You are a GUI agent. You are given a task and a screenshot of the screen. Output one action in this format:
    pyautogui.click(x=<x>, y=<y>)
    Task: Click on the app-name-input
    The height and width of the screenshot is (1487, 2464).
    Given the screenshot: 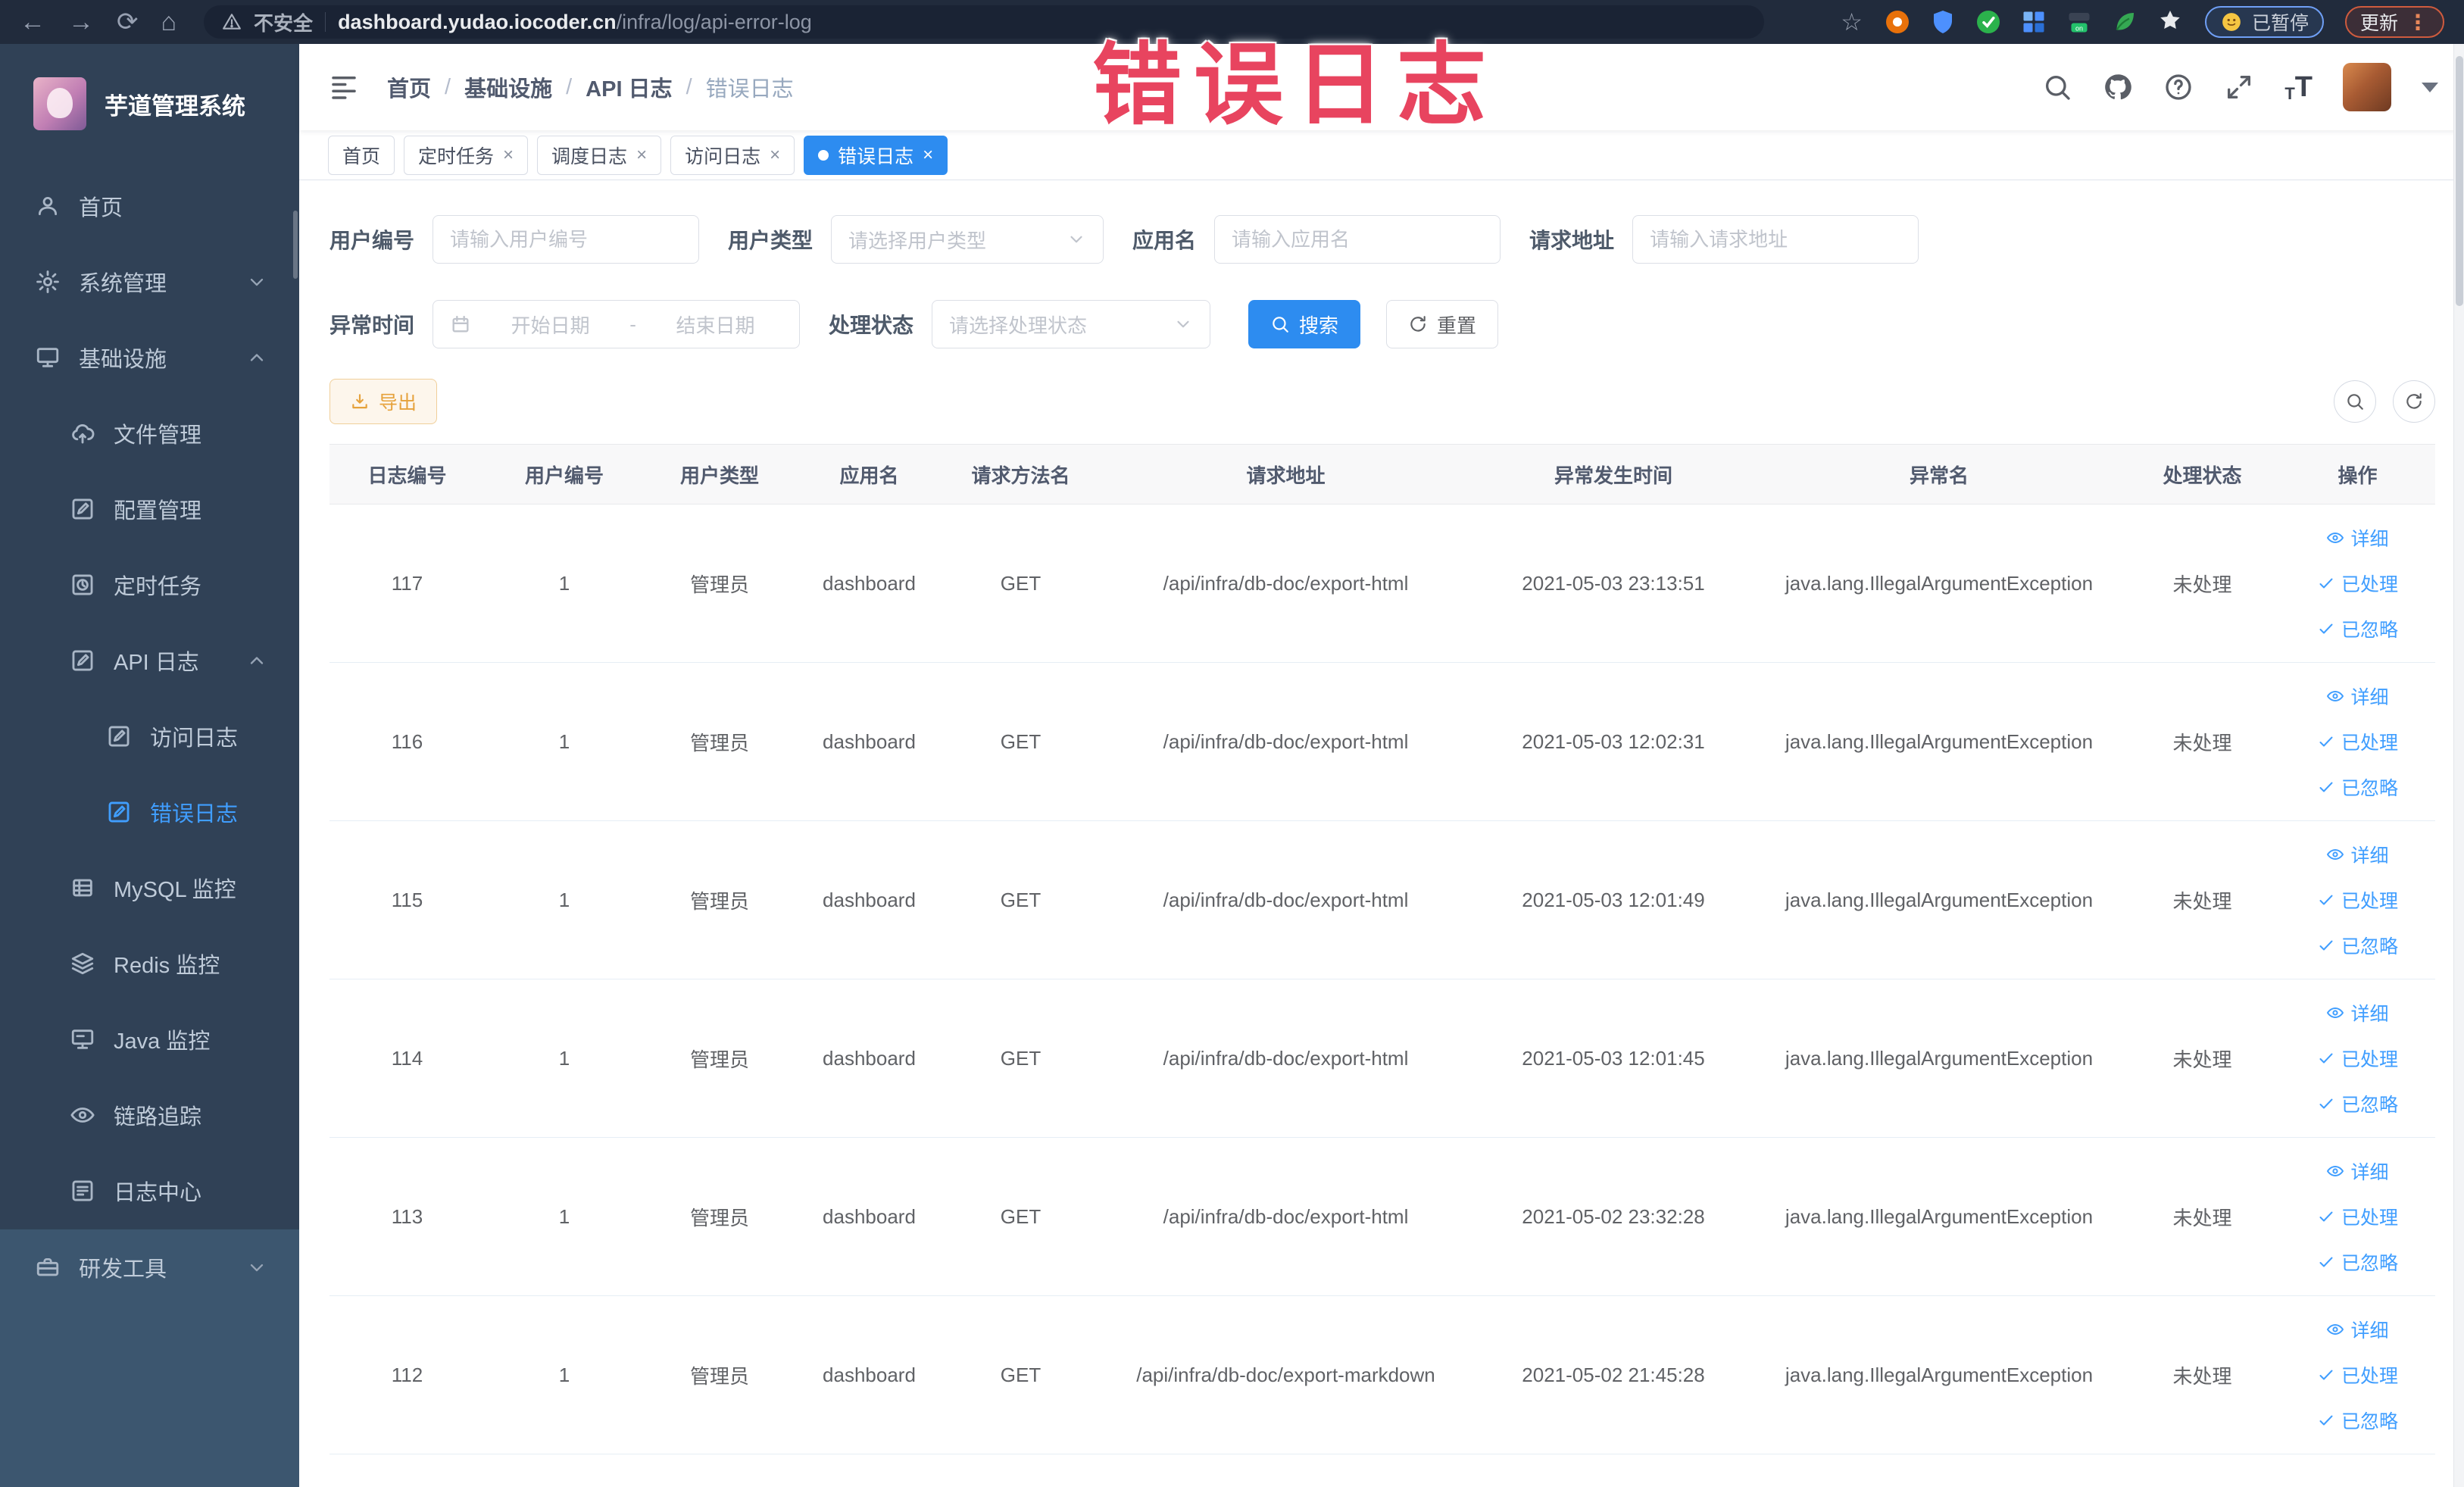 What is the action you would take?
    pyautogui.click(x=1357, y=239)
    